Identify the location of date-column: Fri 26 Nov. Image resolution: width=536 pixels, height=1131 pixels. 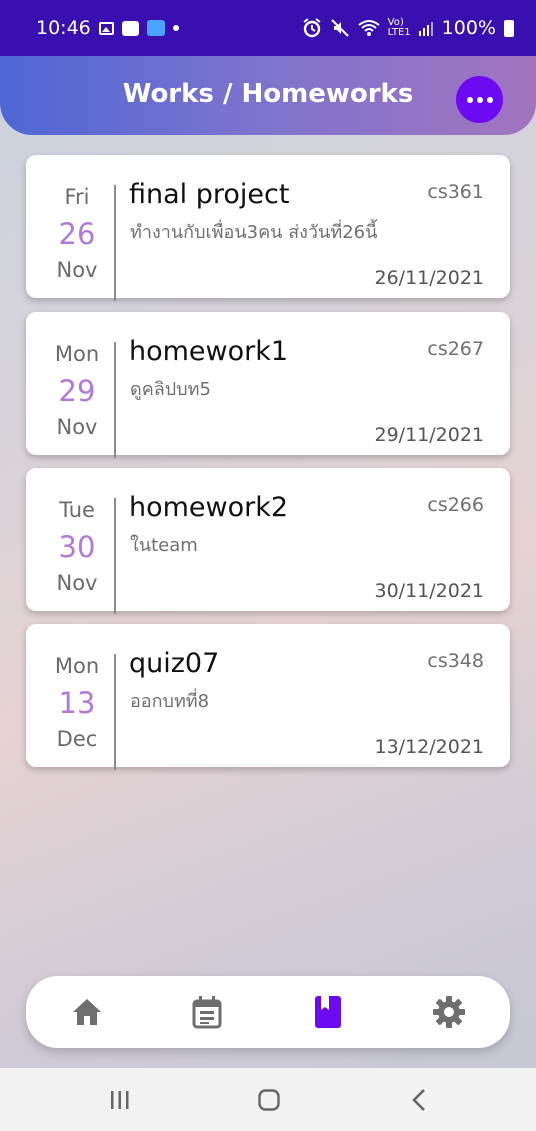
(77, 236).